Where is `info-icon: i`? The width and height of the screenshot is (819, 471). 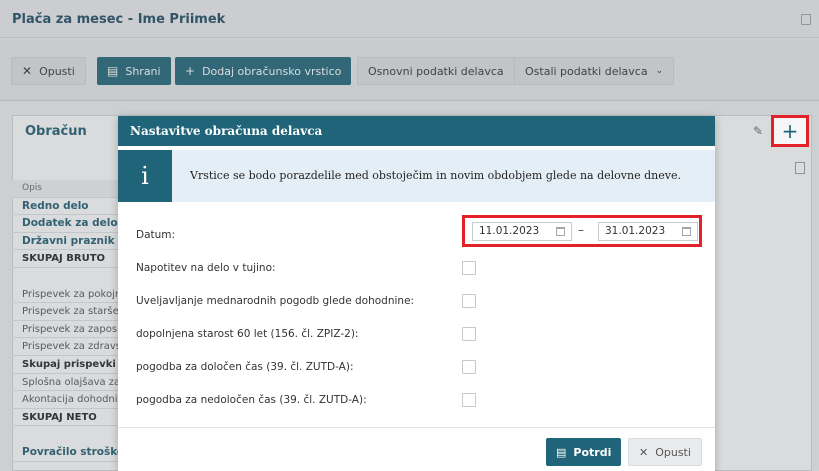
info-icon: i is located at coordinates (145, 176).